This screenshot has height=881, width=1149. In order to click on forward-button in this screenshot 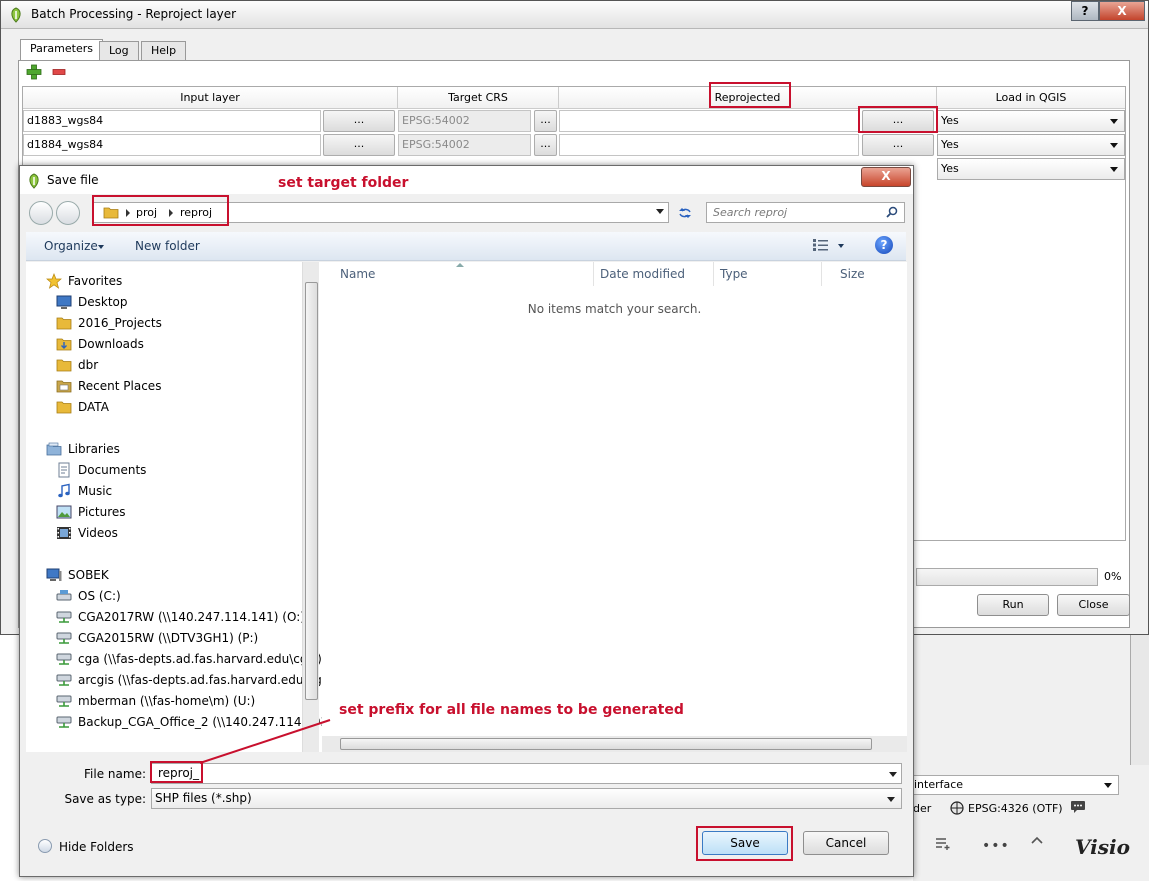, I will do `click(68, 213)`.